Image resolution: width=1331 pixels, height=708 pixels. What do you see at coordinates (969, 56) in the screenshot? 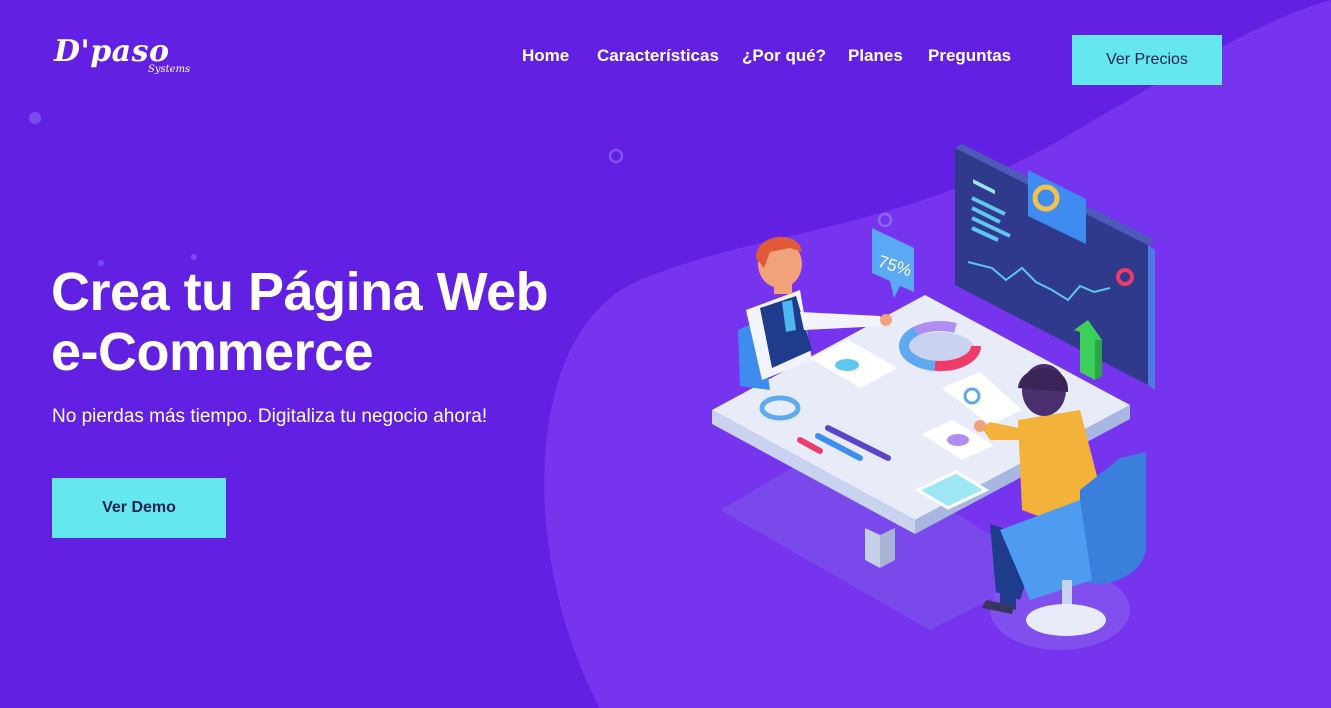
I see `nav-preguntas: Preguntas` at bounding box center [969, 56].